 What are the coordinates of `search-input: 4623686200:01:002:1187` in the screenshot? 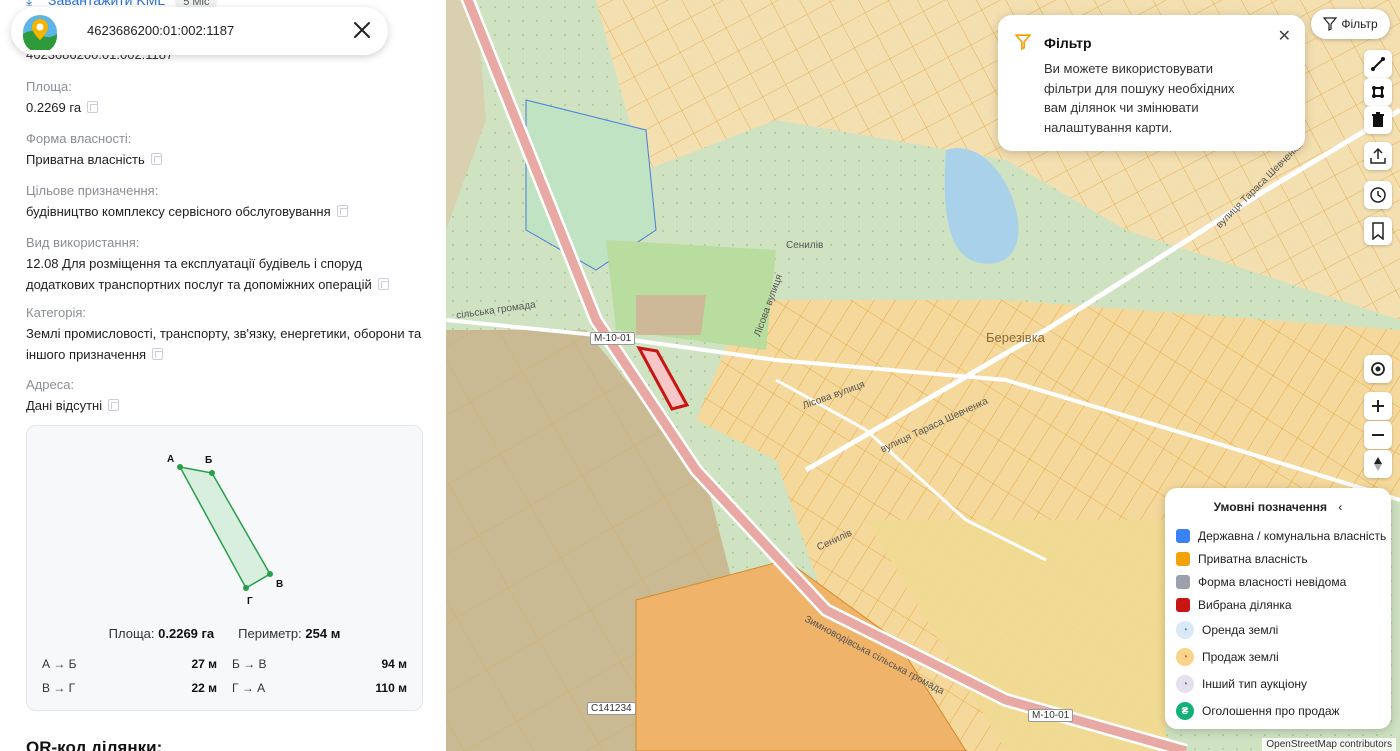 It's located at (160, 30).